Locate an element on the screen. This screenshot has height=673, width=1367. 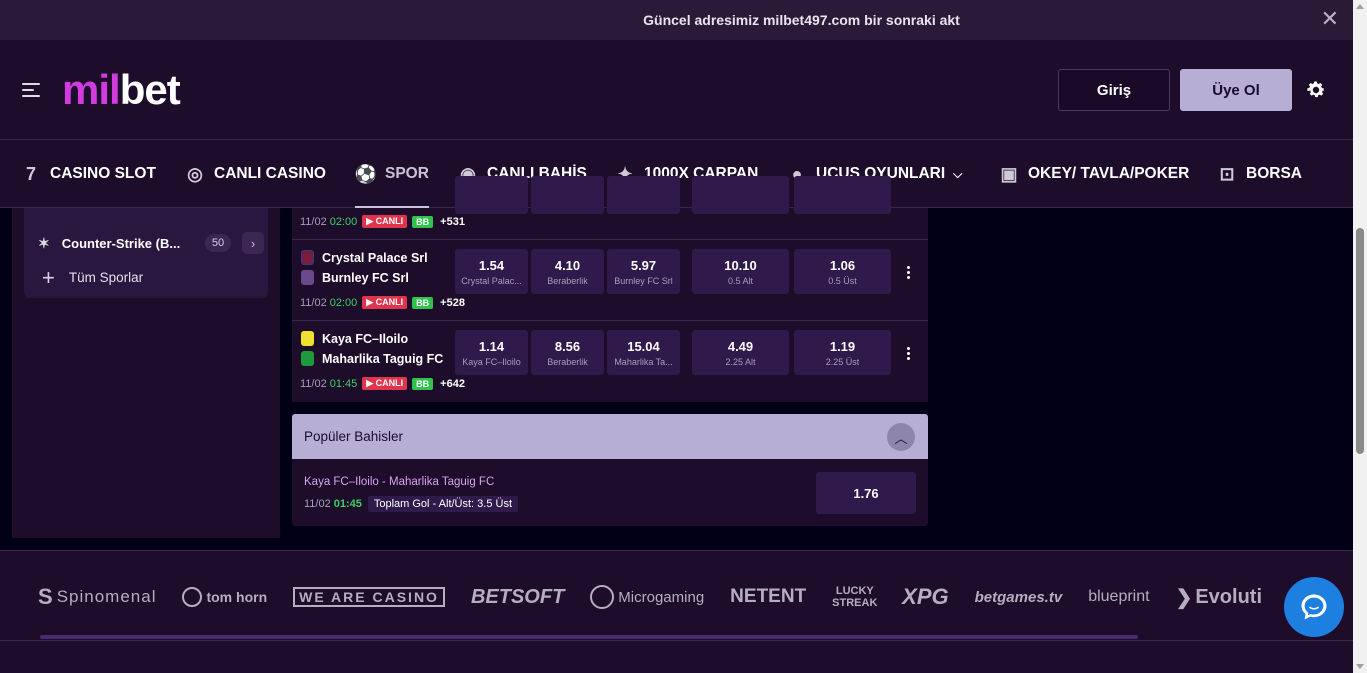
home-team: Crystal Palace Srl is located at coordinates (364, 257).